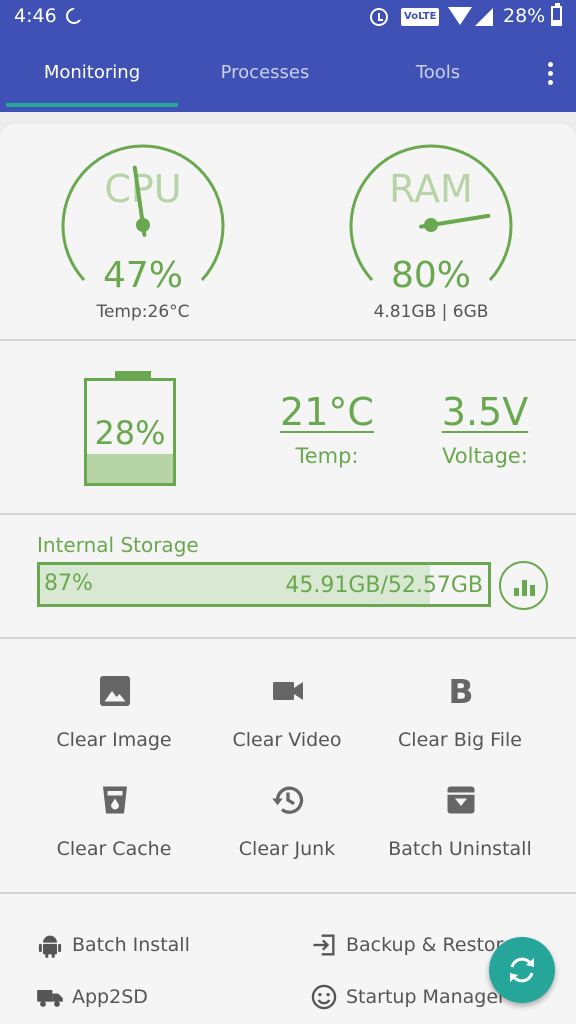 Image resolution: width=576 pixels, height=1024 pixels. What do you see at coordinates (550, 75) in the screenshot?
I see `overflow-menu-icon` at bounding box center [550, 75].